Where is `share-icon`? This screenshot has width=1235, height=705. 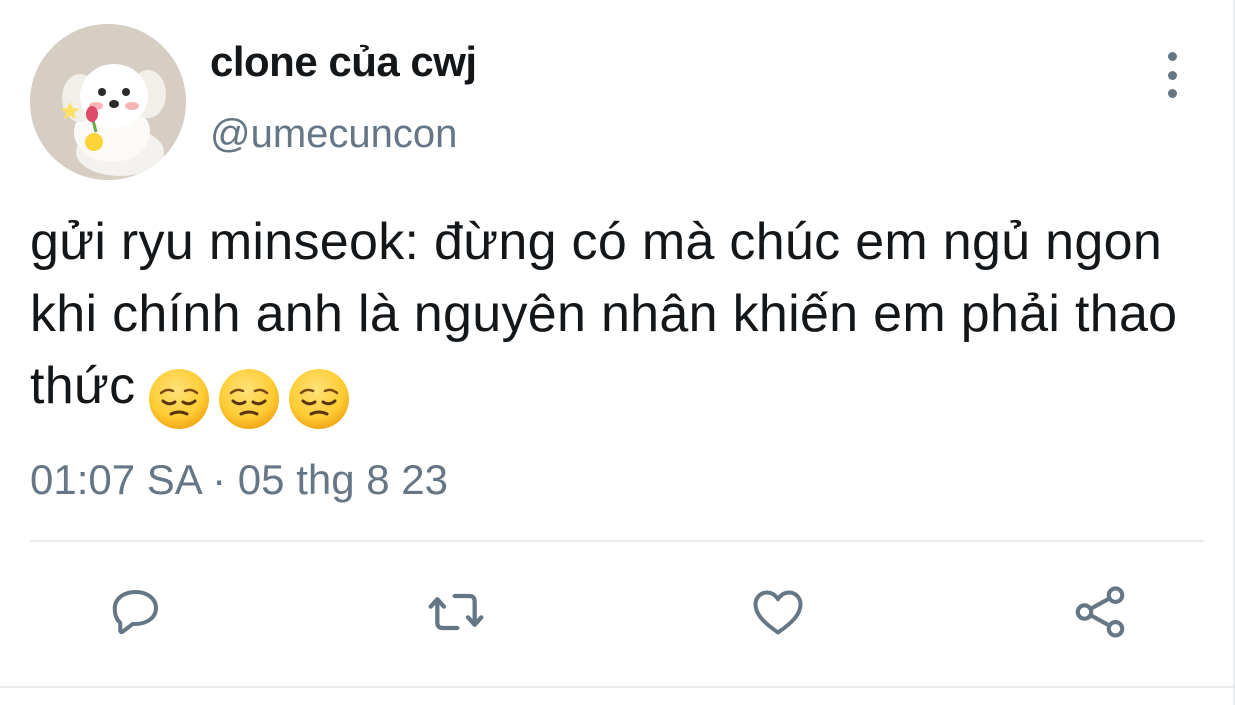
share-icon is located at coordinates (1100, 612).